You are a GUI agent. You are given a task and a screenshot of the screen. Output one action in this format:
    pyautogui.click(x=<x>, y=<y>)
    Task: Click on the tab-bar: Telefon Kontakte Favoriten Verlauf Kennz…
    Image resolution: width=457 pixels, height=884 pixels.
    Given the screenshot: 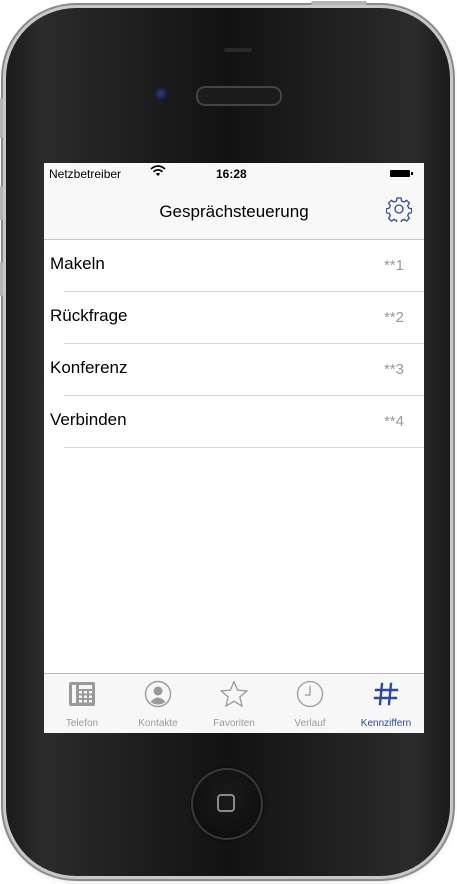 What is the action you would take?
    pyautogui.click(x=234, y=703)
    